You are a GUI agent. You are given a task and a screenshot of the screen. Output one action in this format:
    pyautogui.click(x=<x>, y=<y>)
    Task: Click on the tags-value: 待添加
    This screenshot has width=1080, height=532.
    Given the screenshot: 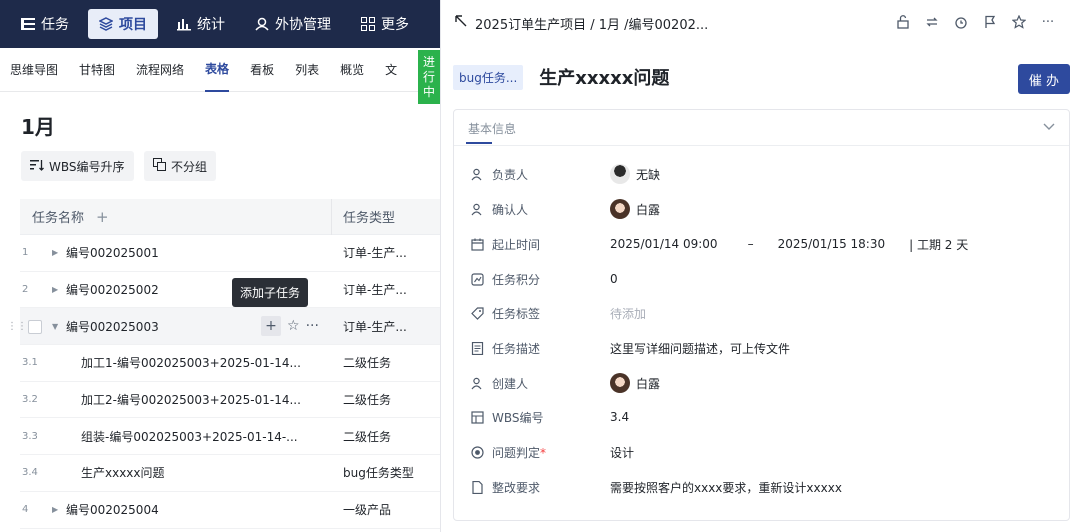 What is the action you would take?
    pyautogui.click(x=628, y=313)
    